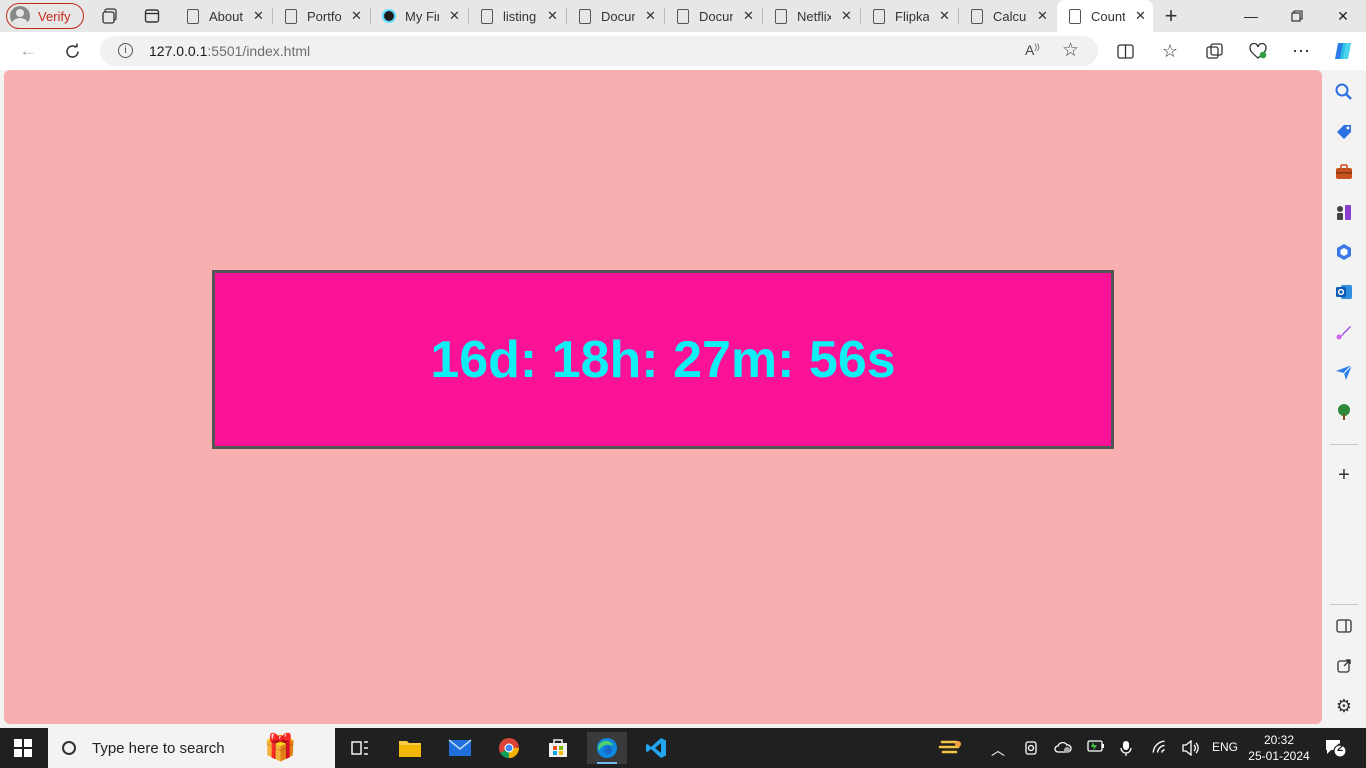 This screenshot has height=768, width=1366. I want to click on tab-9-active: Count ✕, so click(1105, 16).